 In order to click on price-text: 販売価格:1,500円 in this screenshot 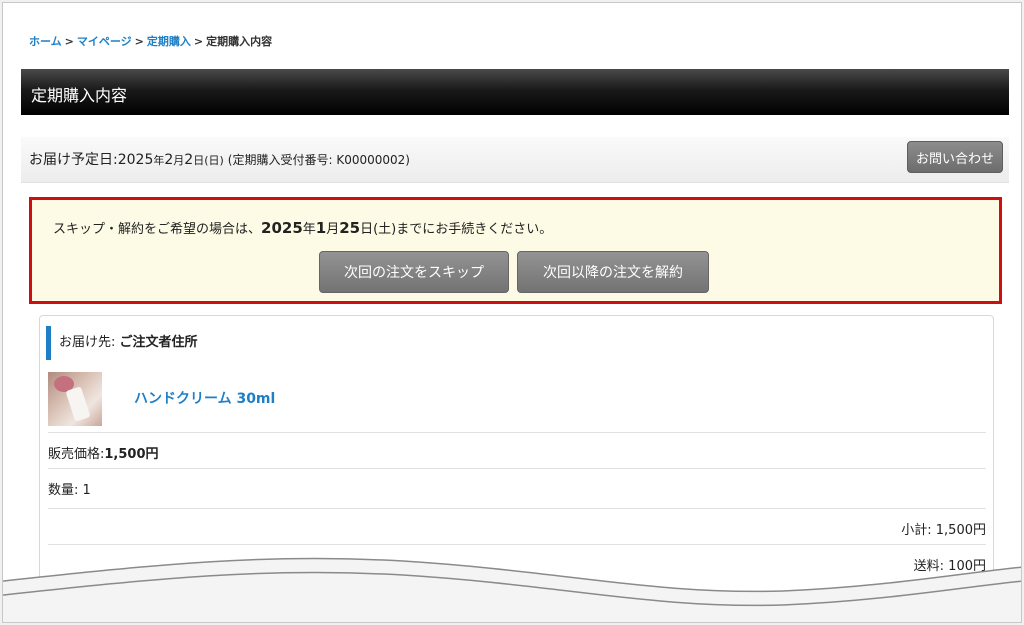, I will do `click(103, 452)`.